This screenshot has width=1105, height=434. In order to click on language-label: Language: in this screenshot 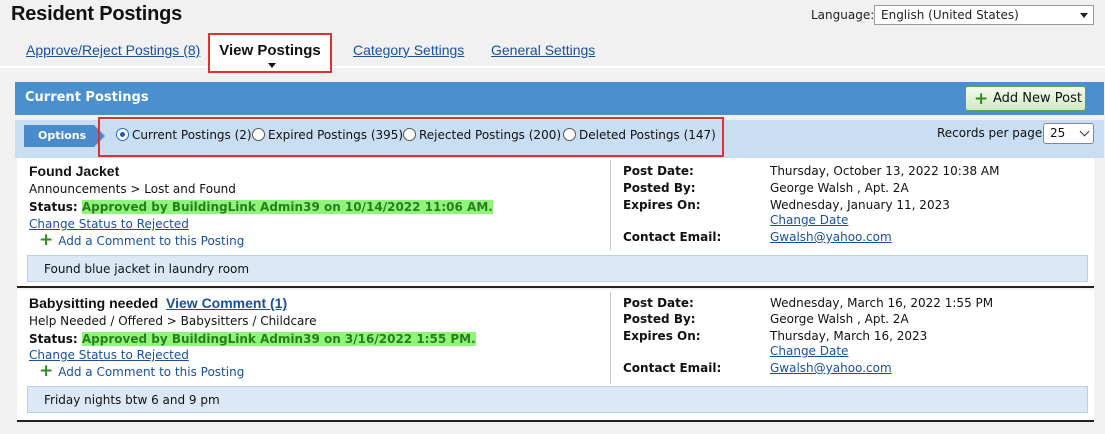, I will do `click(843, 15)`.